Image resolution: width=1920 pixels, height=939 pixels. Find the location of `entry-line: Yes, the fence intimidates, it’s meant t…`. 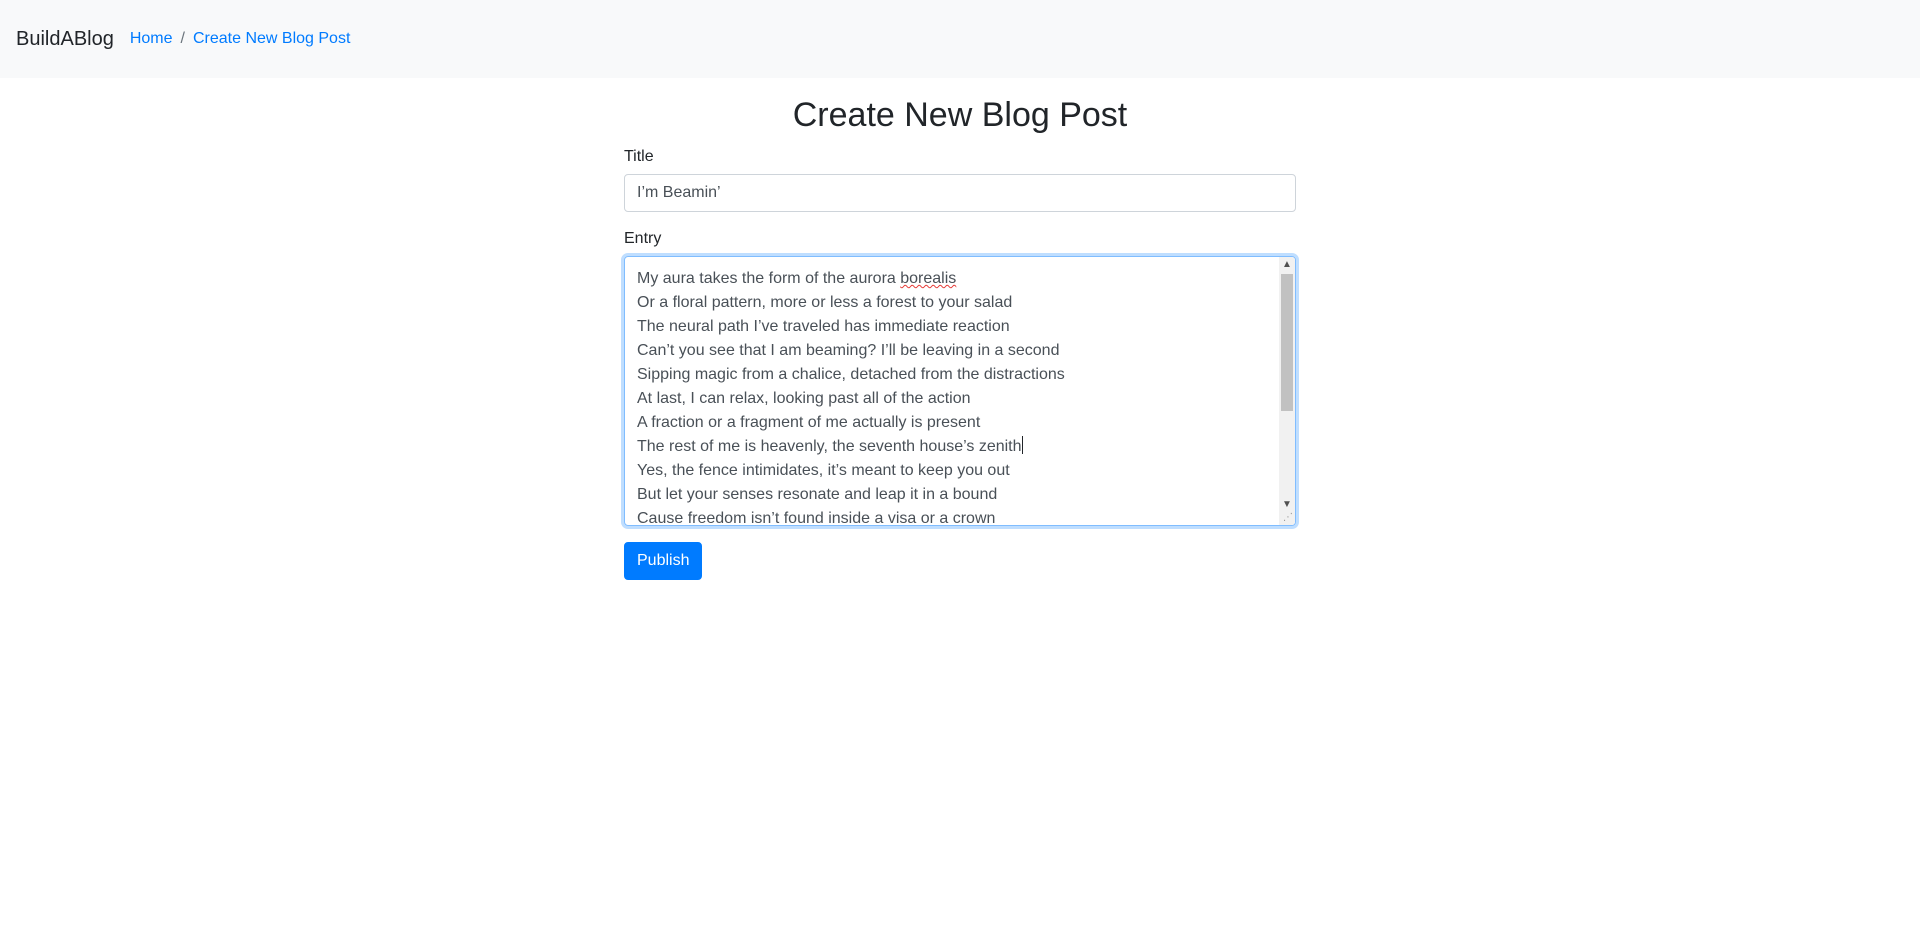

entry-line: Yes, the fence intimidates, it’s meant t… is located at coordinates (952, 471).